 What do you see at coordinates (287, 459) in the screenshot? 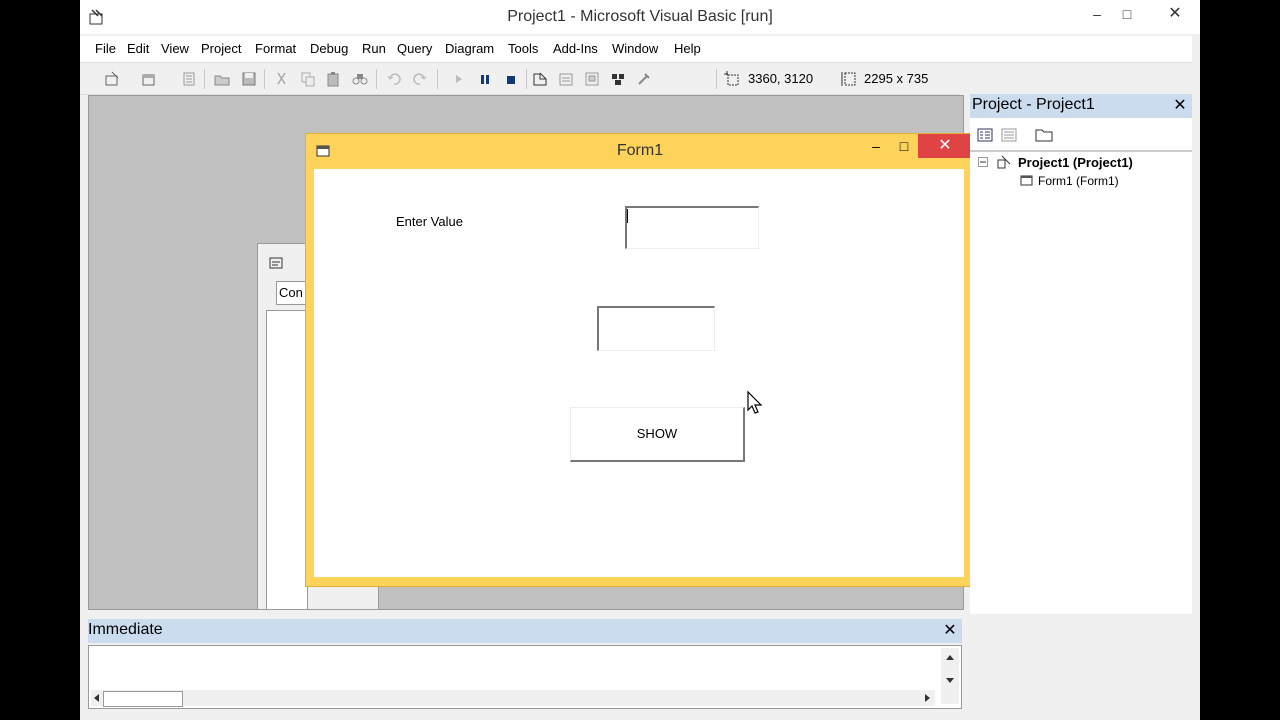
I see `code-editor` at bounding box center [287, 459].